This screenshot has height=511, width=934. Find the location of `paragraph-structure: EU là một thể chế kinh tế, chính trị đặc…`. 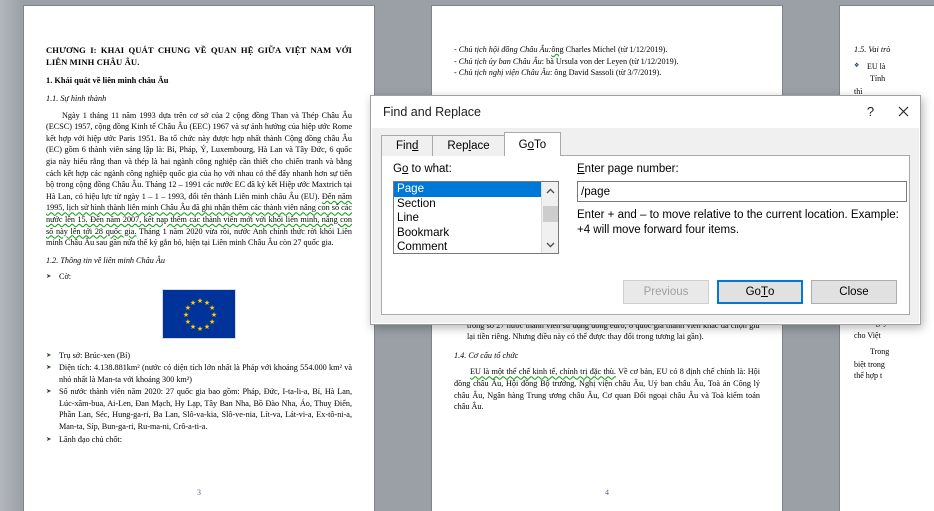

paragraph-structure: EU là một thể chế kinh tế, chính trị đặc… is located at coordinates (607, 389).